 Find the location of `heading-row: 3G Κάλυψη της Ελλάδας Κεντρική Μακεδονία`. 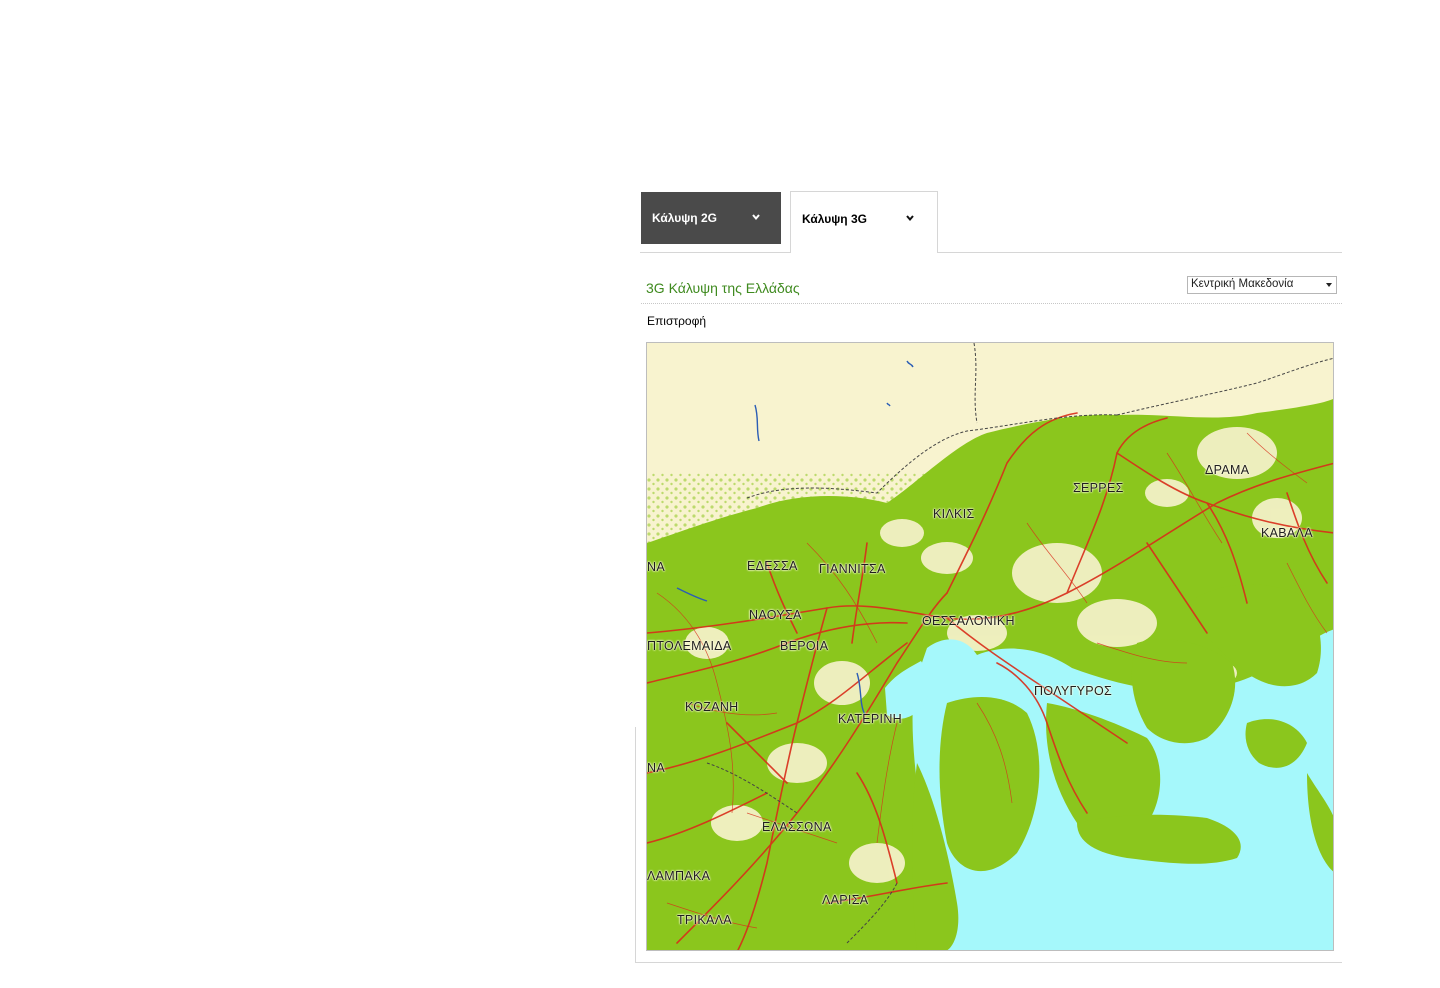

heading-row: 3G Κάλυψη της Ελλάδας Κεντρική Μακεδονία is located at coordinates (991, 288).